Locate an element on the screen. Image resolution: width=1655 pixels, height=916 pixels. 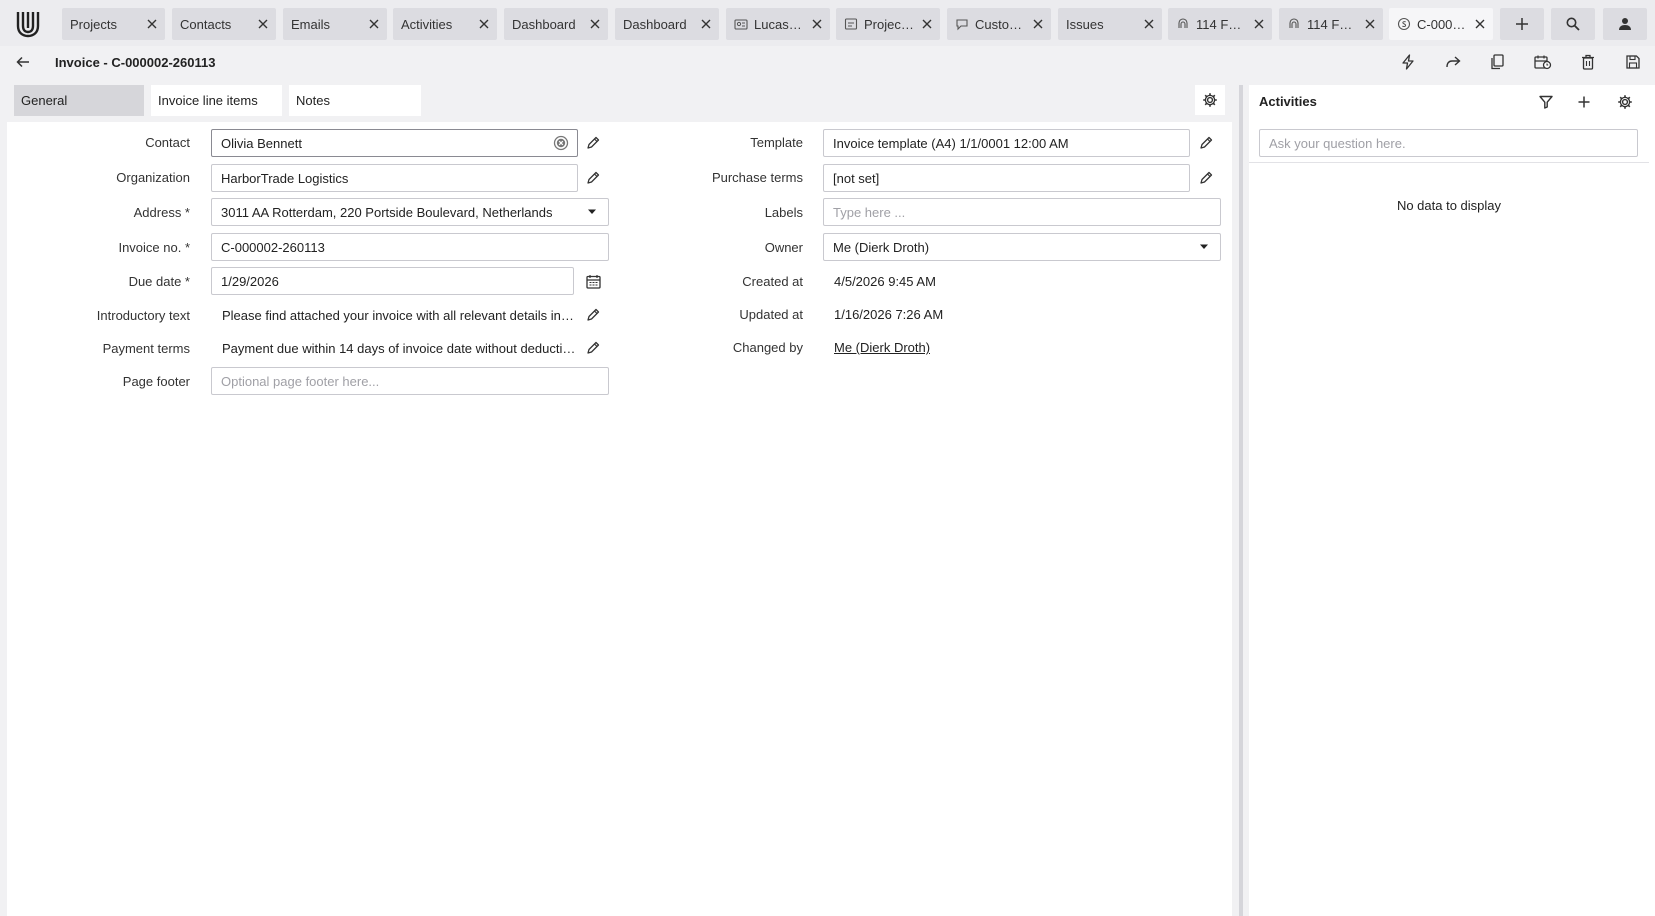
user-button is located at coordinates (1625, 24).